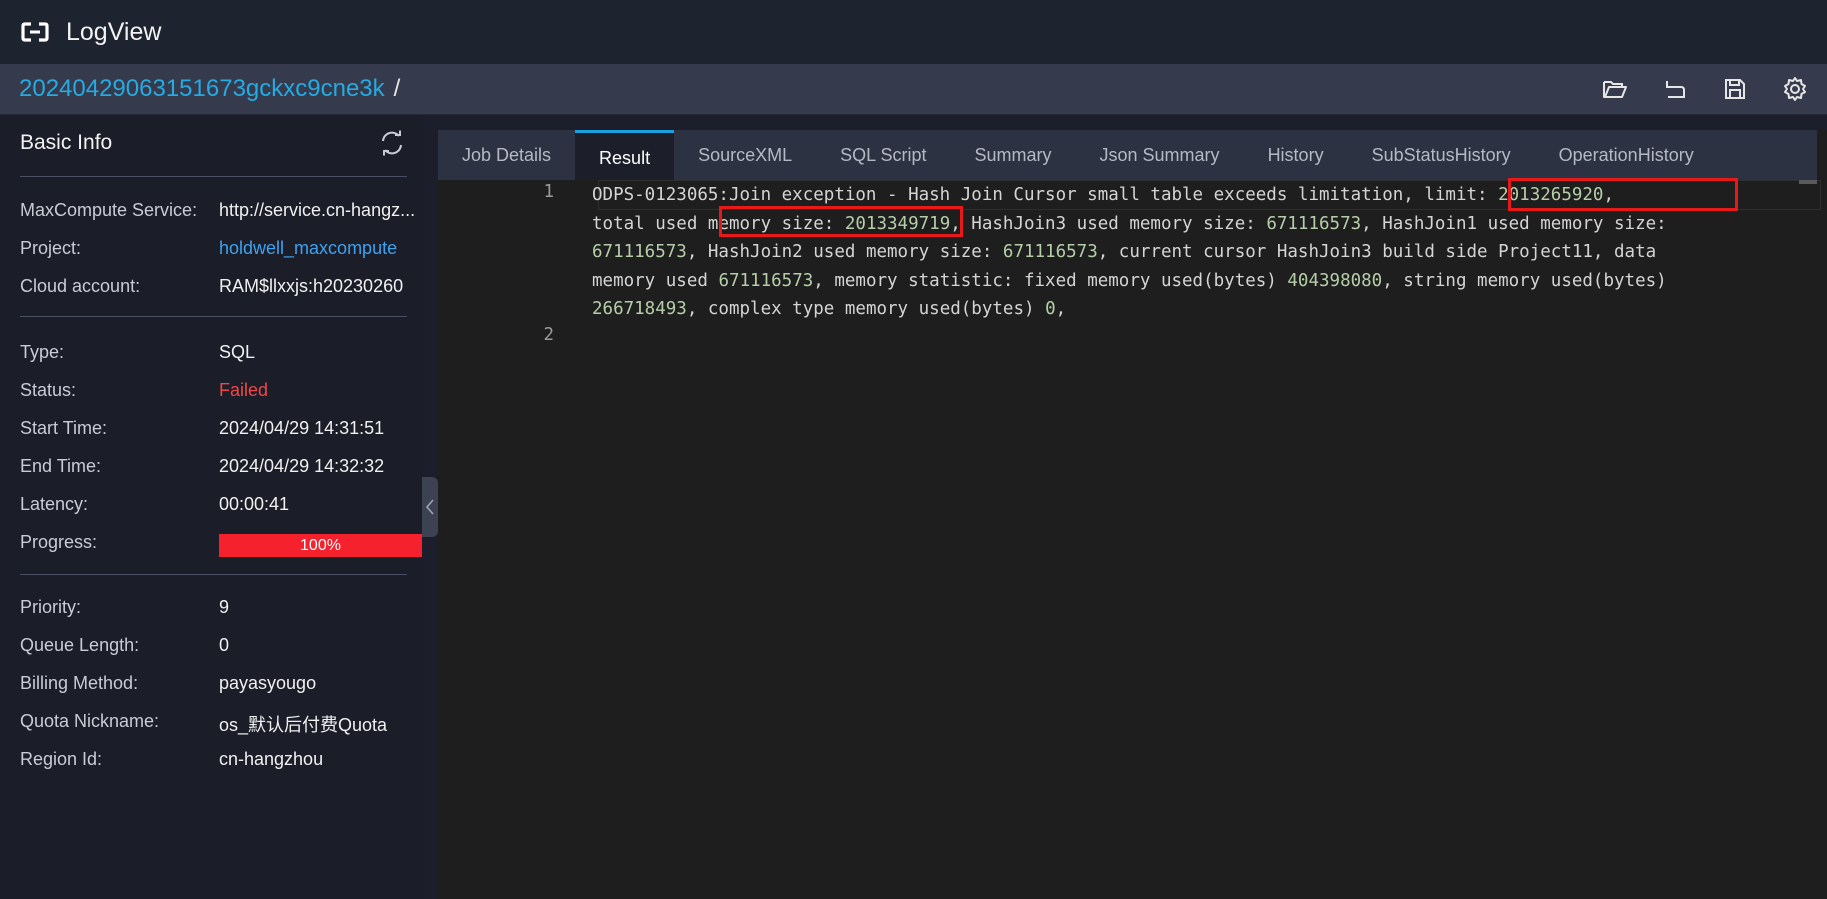 The image size is (1827, 899). What do you see at coordinates (1335, 280) in the screenshot?
I see `code-number: 404398080` at bounding box center [1335, 280].